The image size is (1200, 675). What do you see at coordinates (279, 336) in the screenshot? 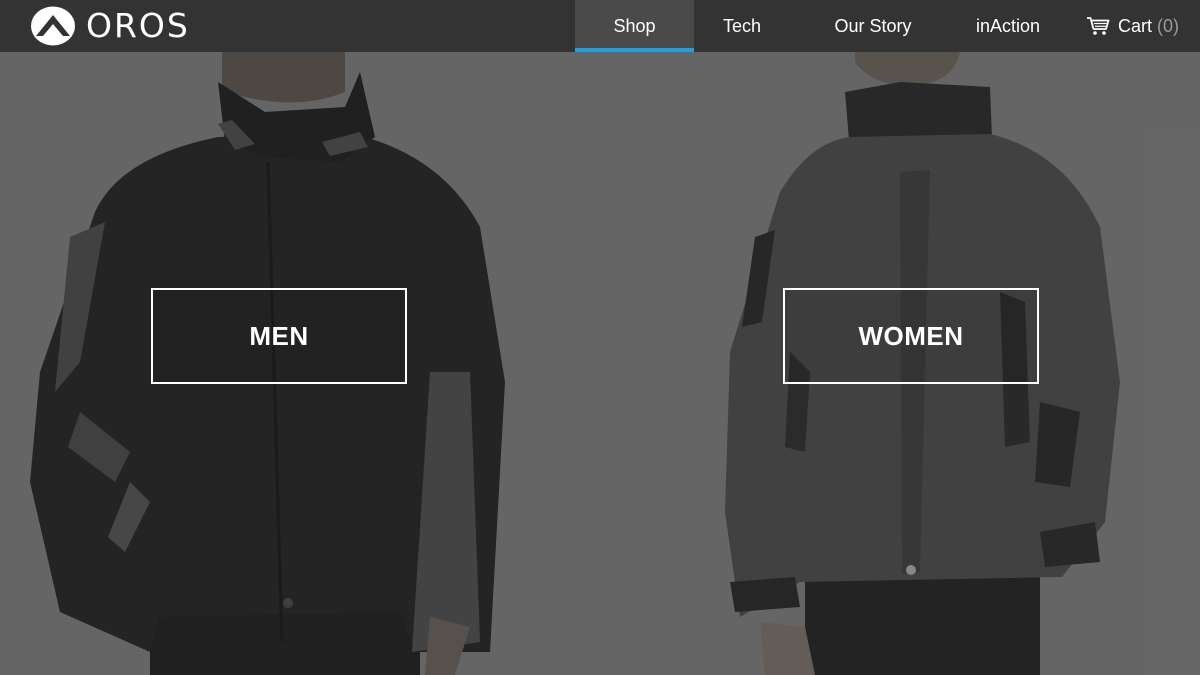
I see `shop-men-button: MEN` at bounding box center [279, 336].